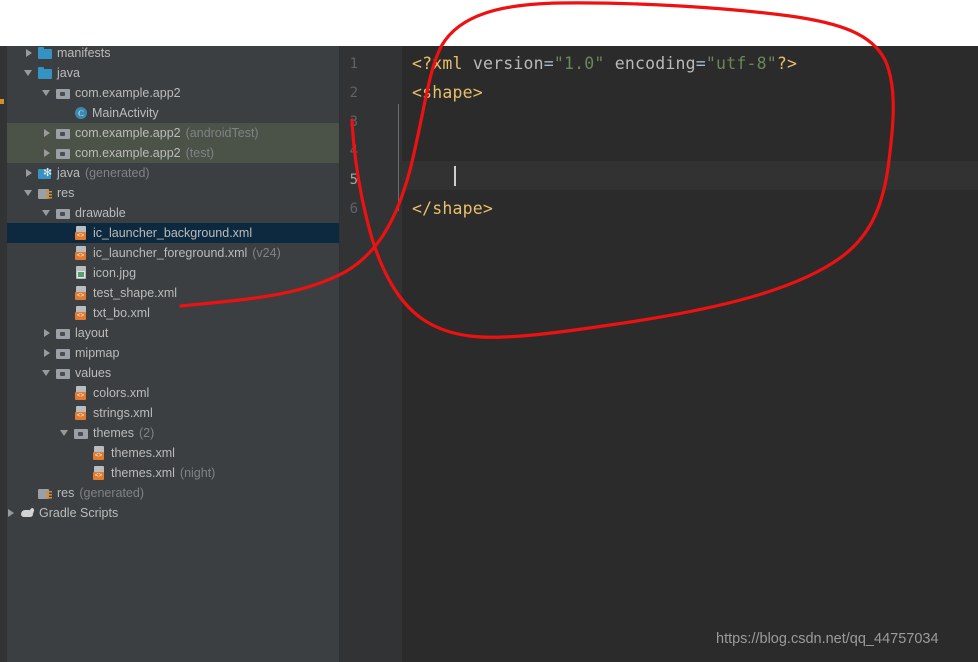 The height and width of the screenshot is (662, 978). I want to click on tree-item-label: manifests, so click(84, 53).